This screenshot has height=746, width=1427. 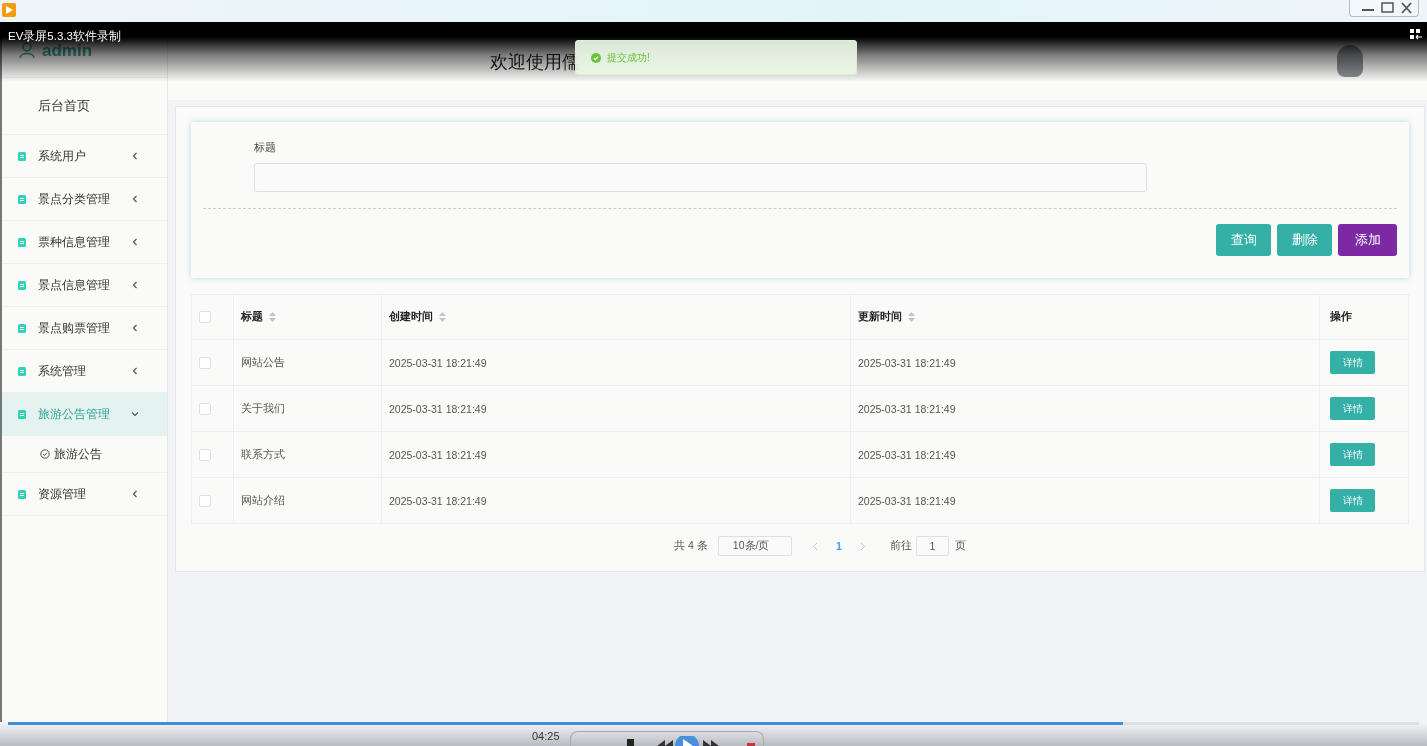 What do you see at coordinates (666, 738) in the screenshot?
I see `playback-controls` at bounding box center [666, 738].